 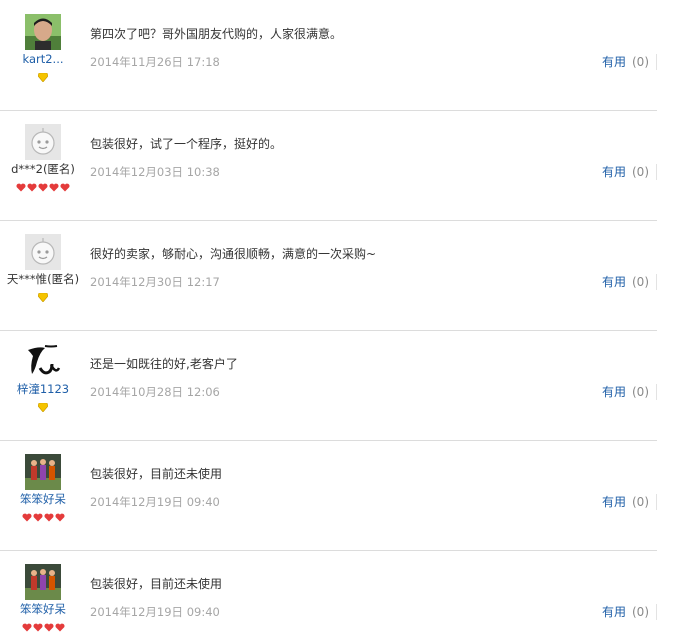 I want to click on photo-avatar-icon, so click(x=43, y=32).